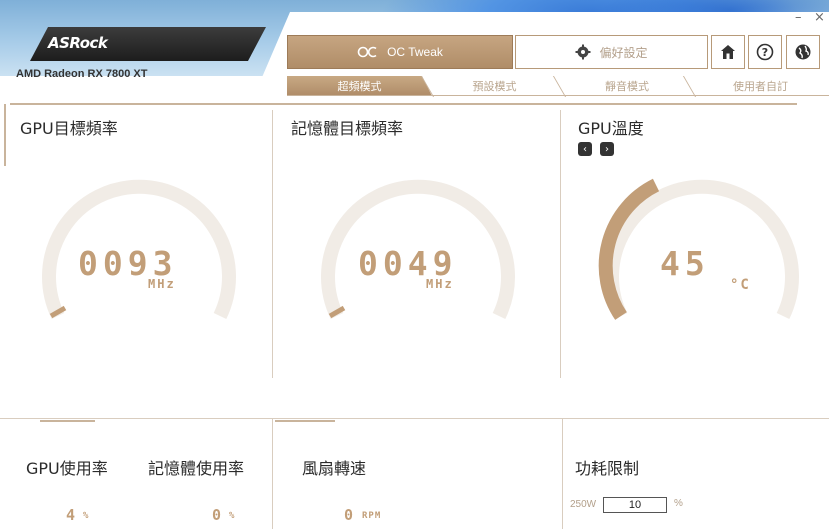 This screenshot has width=829, height=529. Describe the element at coordinates (623, 52) in the screenshot. I see `tab-preferences-label: 偏好設定` at that location.